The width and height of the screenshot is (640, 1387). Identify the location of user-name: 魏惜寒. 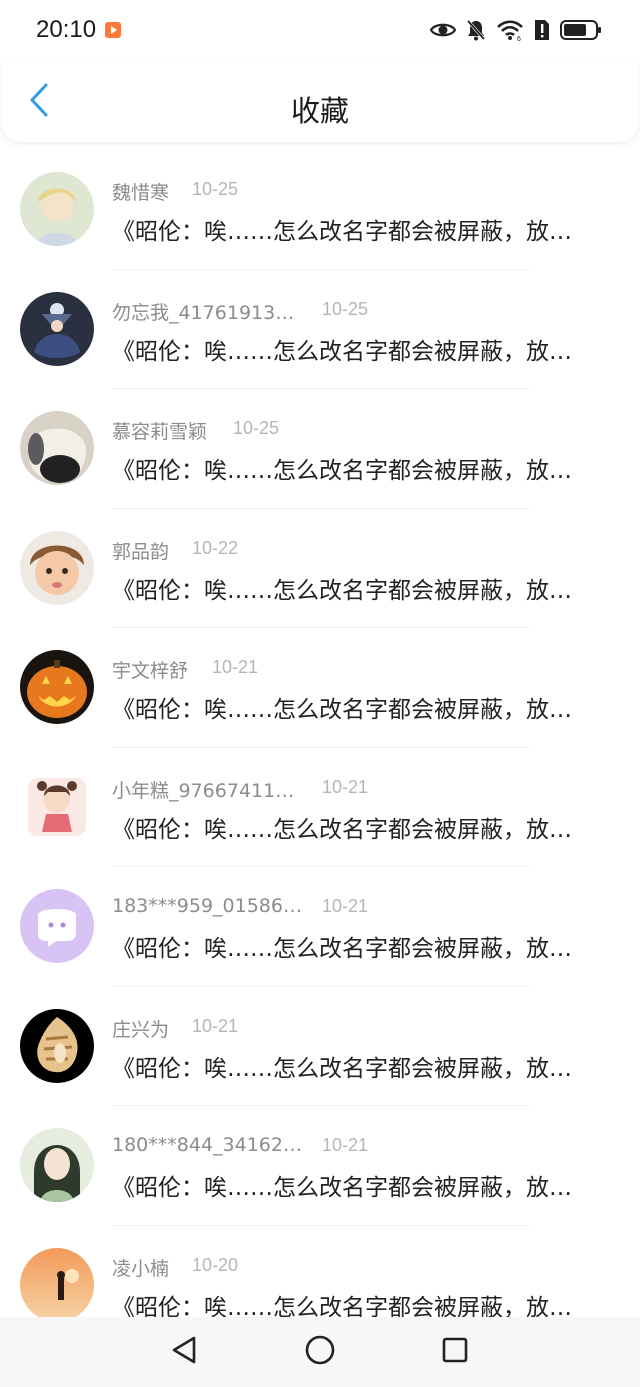
(141, 193).